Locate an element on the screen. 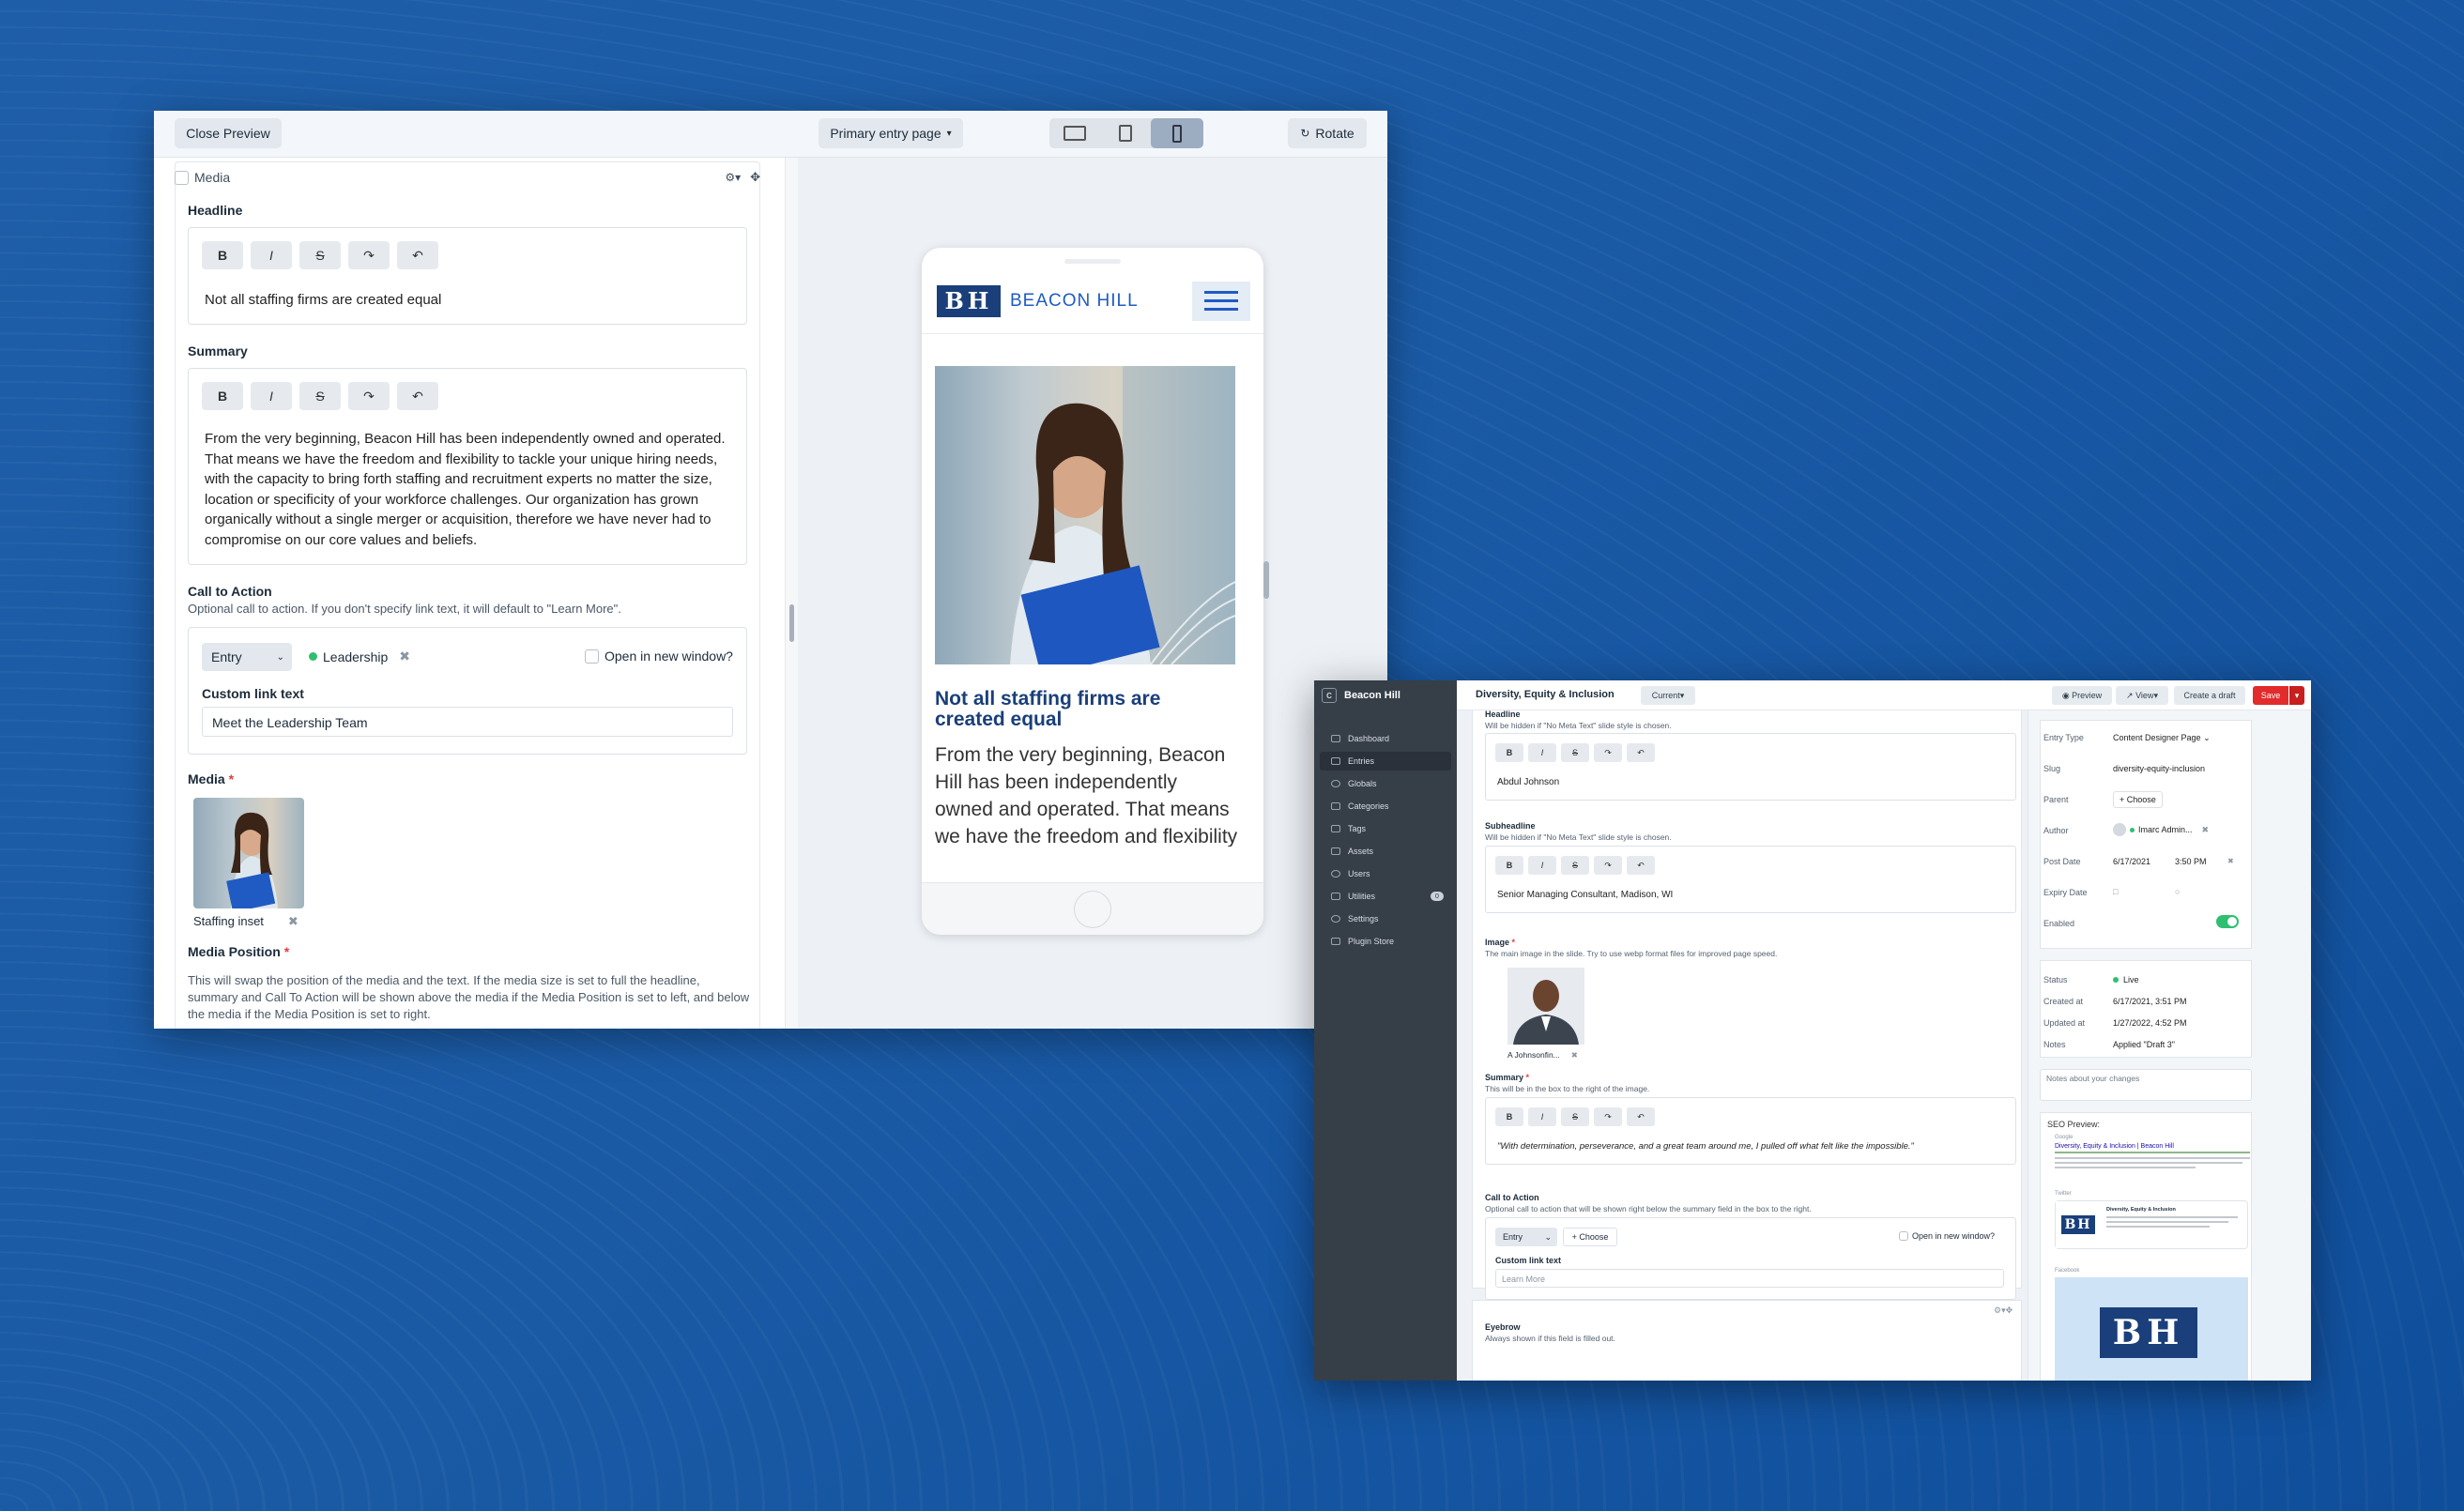 This screenshot has height=1511, width=2464. hamburger-menu-icon is located at coordinates (1221, 301).